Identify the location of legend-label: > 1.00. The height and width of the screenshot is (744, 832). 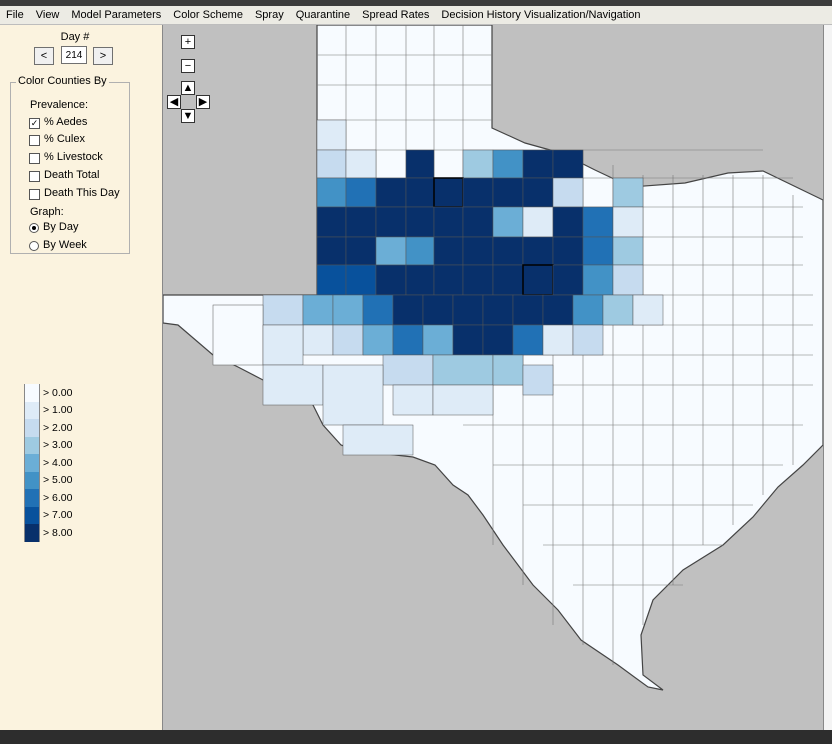
(58, 410).